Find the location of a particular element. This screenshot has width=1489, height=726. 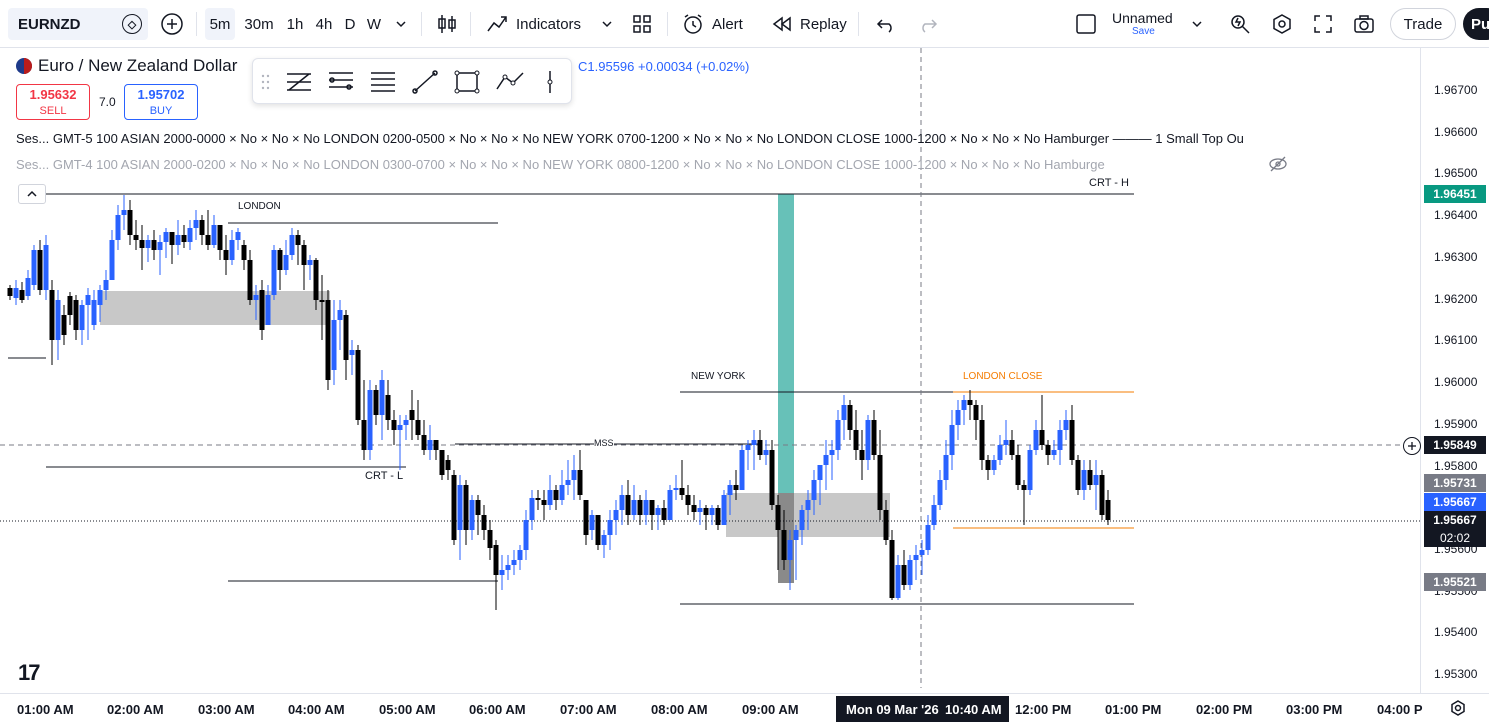

fib-retracement-icon is located at coordinates (299, 84).